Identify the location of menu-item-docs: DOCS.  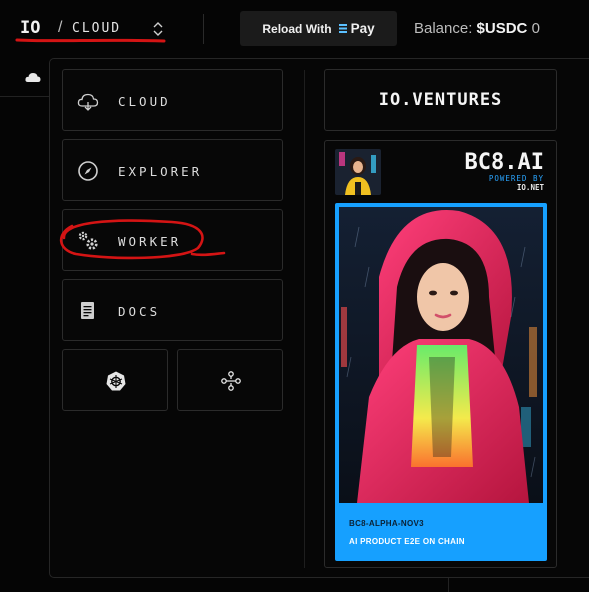
(172, 310).